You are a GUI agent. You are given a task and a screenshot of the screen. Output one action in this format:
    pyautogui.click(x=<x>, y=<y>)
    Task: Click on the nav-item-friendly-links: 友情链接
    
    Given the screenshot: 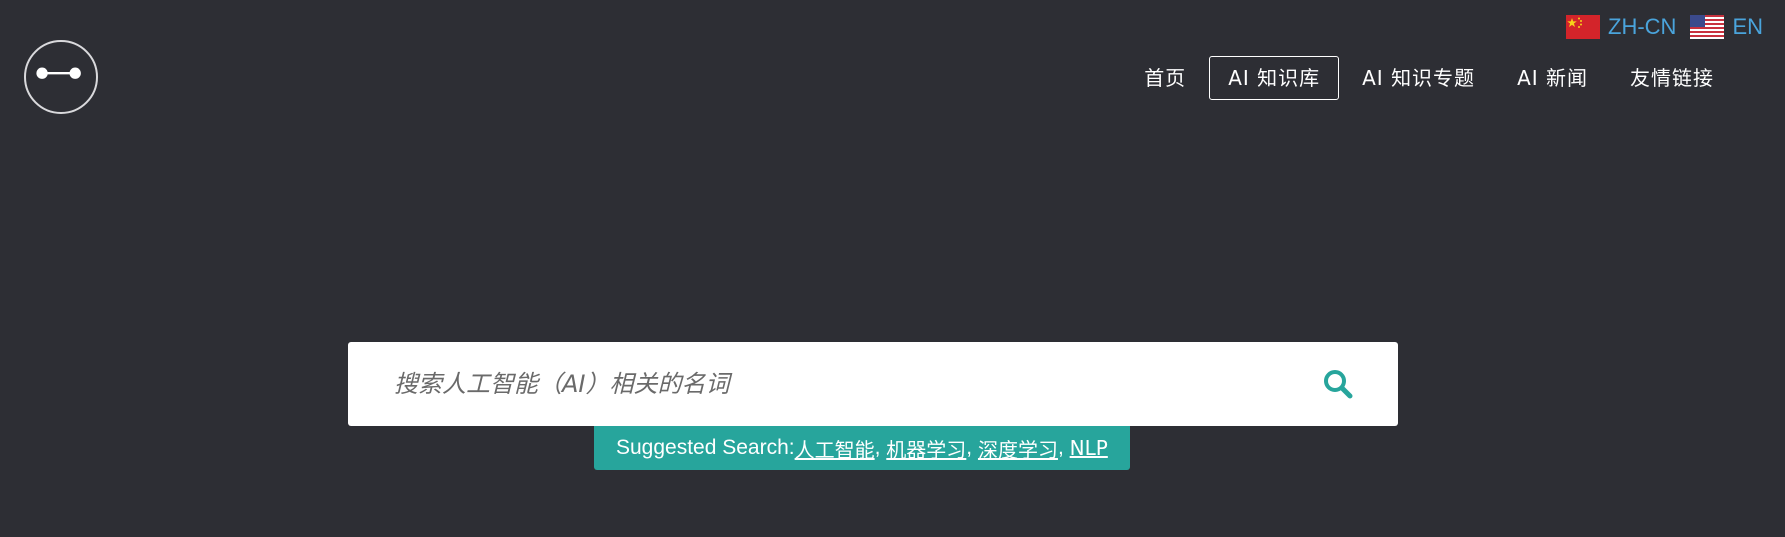 What is the action you would take?
    pyautogui.click(x=1672, y=78)
    